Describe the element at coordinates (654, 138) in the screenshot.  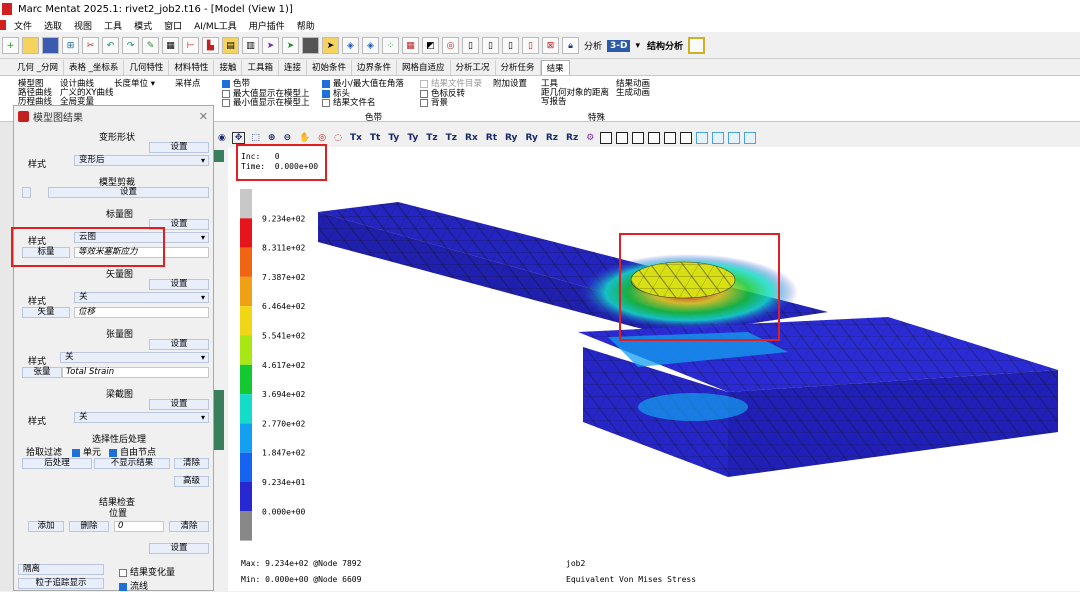
I see `view-cube-4-icon` at that location.